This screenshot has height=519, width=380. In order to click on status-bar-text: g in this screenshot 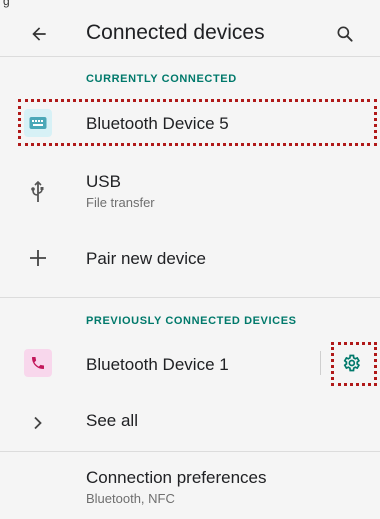, I will do `click(6, 4)`.